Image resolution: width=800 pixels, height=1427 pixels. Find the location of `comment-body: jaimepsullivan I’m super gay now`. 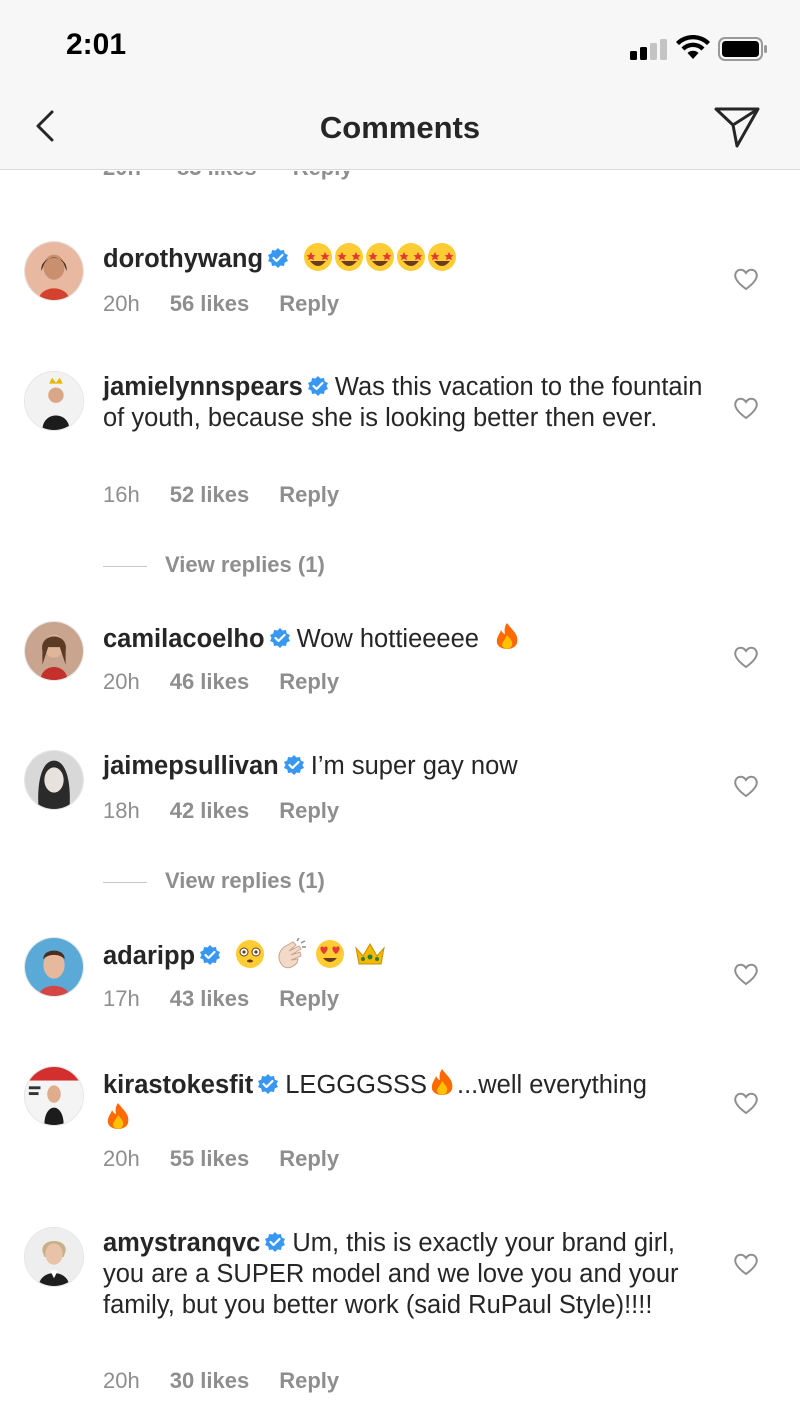

comment-body: jaimepsullivan I’m super gay now is located at coordinates (403, 766).